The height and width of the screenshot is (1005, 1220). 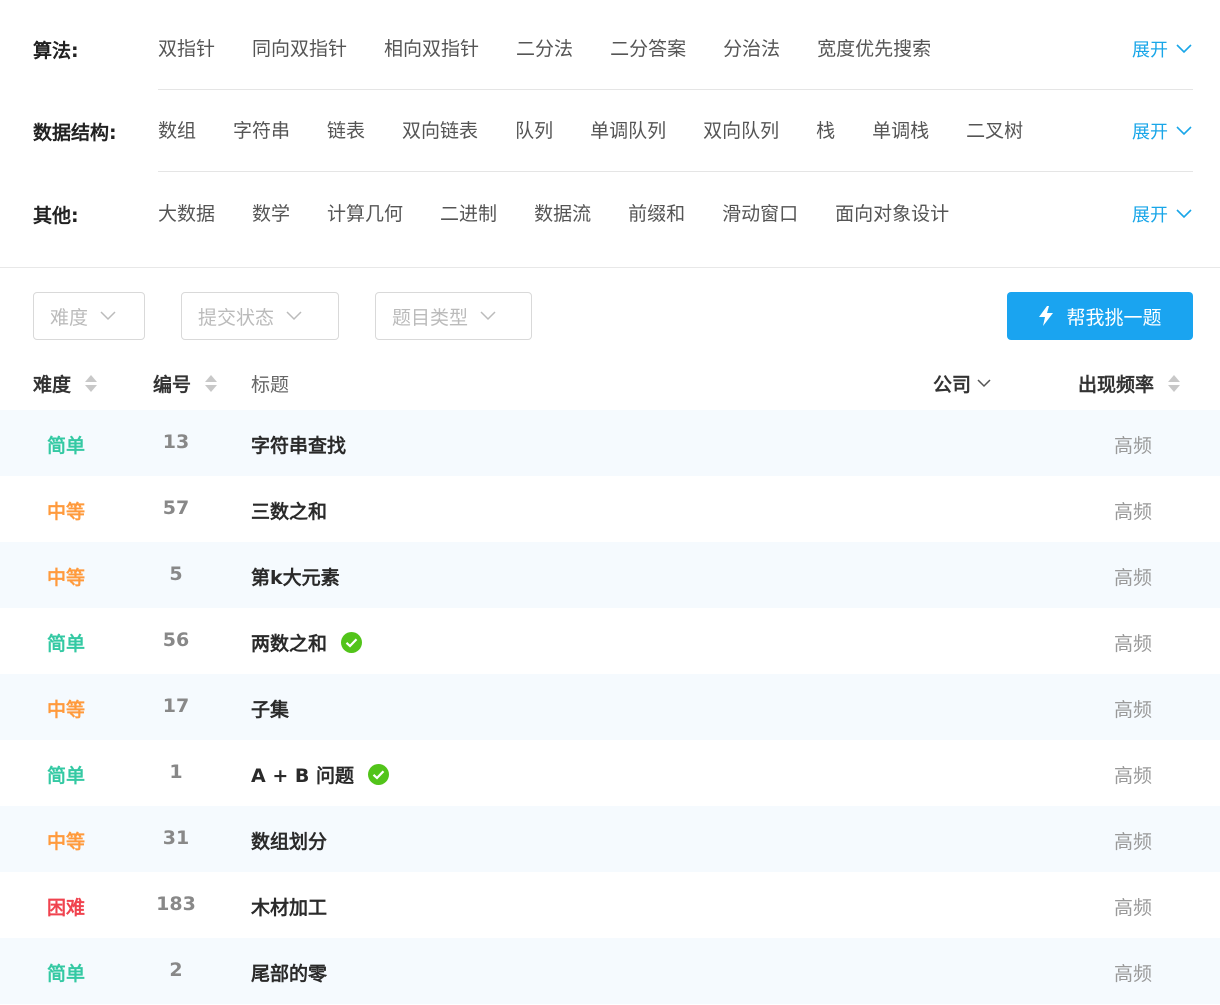 What do you see at coordinates (534, 129) in the screenshot?
I see `filter-tag: 队列` at bounding box center [534, 129].